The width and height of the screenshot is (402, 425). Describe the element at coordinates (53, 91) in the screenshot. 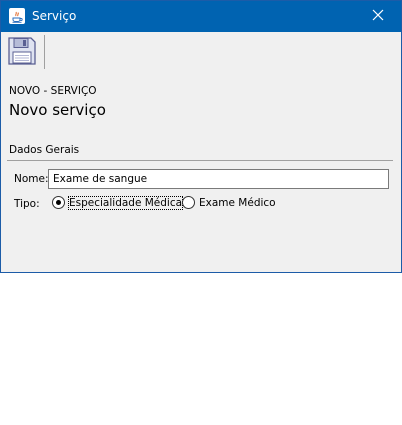

I see `page-subtitle: NOVO - SERVIÇO` at that location.